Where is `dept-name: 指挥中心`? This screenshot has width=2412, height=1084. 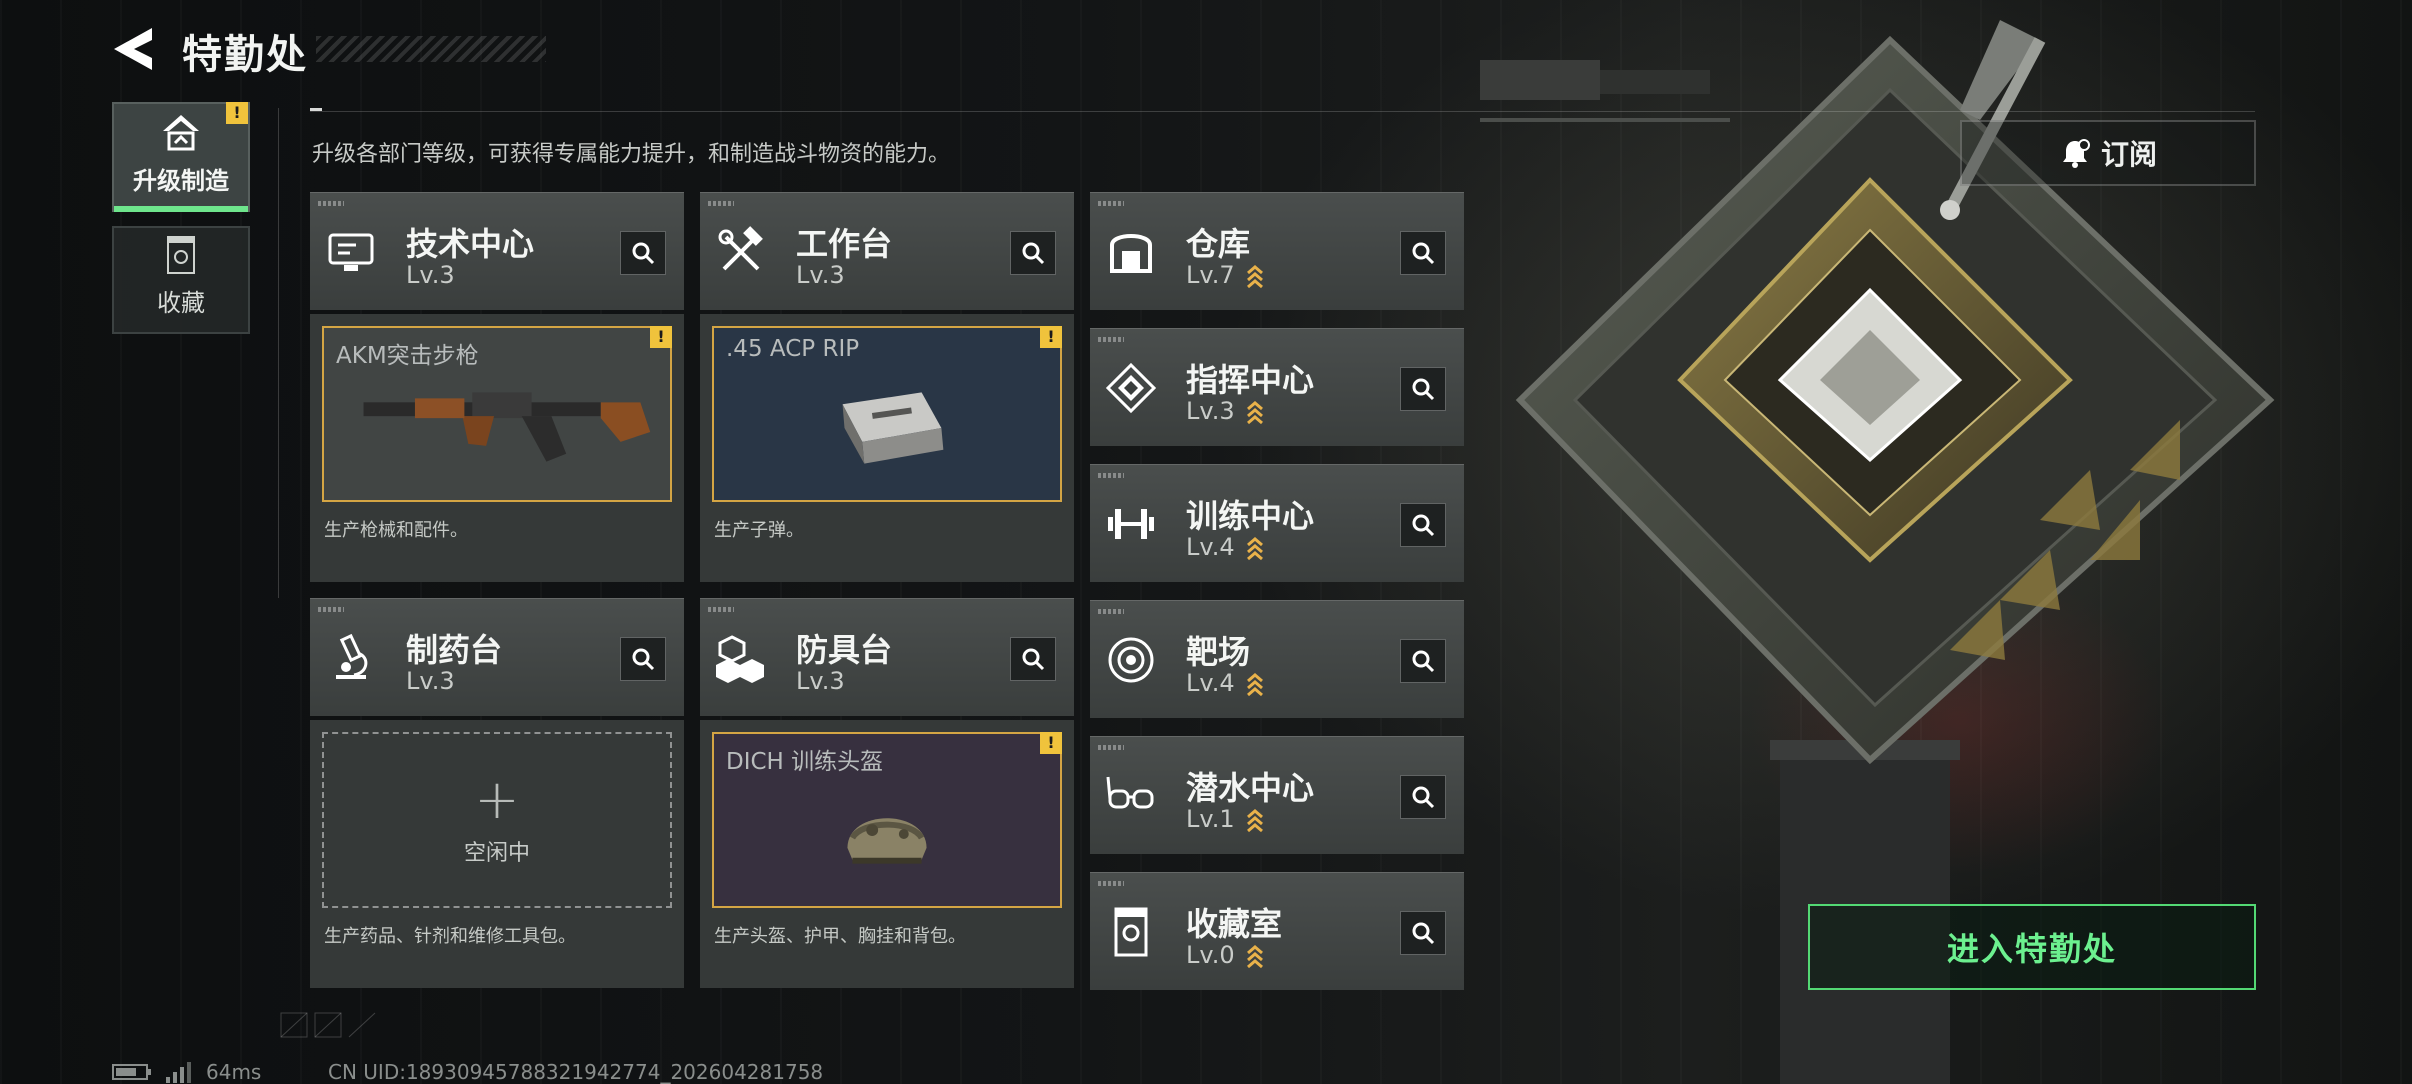
dept-name: 指挥中心 is located at coordinates (1250, 380).